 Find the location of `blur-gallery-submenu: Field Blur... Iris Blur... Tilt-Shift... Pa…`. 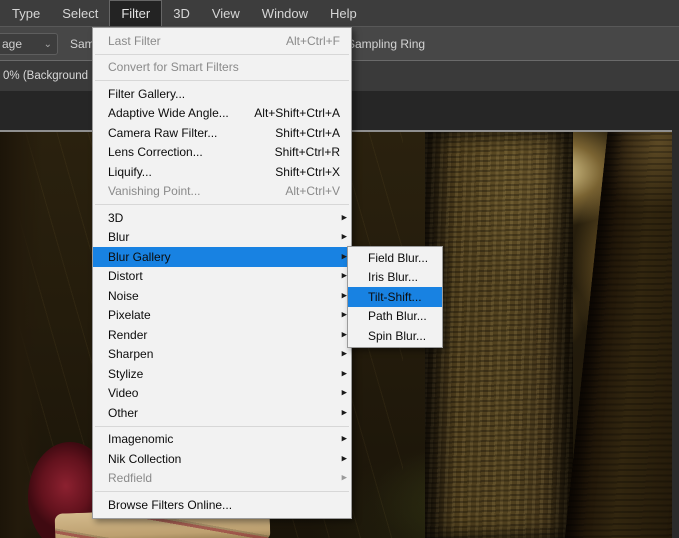

blur-gallery-submenu: Field Blur... Iris Blur... Tilt-Shift... Pa… is located at coordinates (395, 297).